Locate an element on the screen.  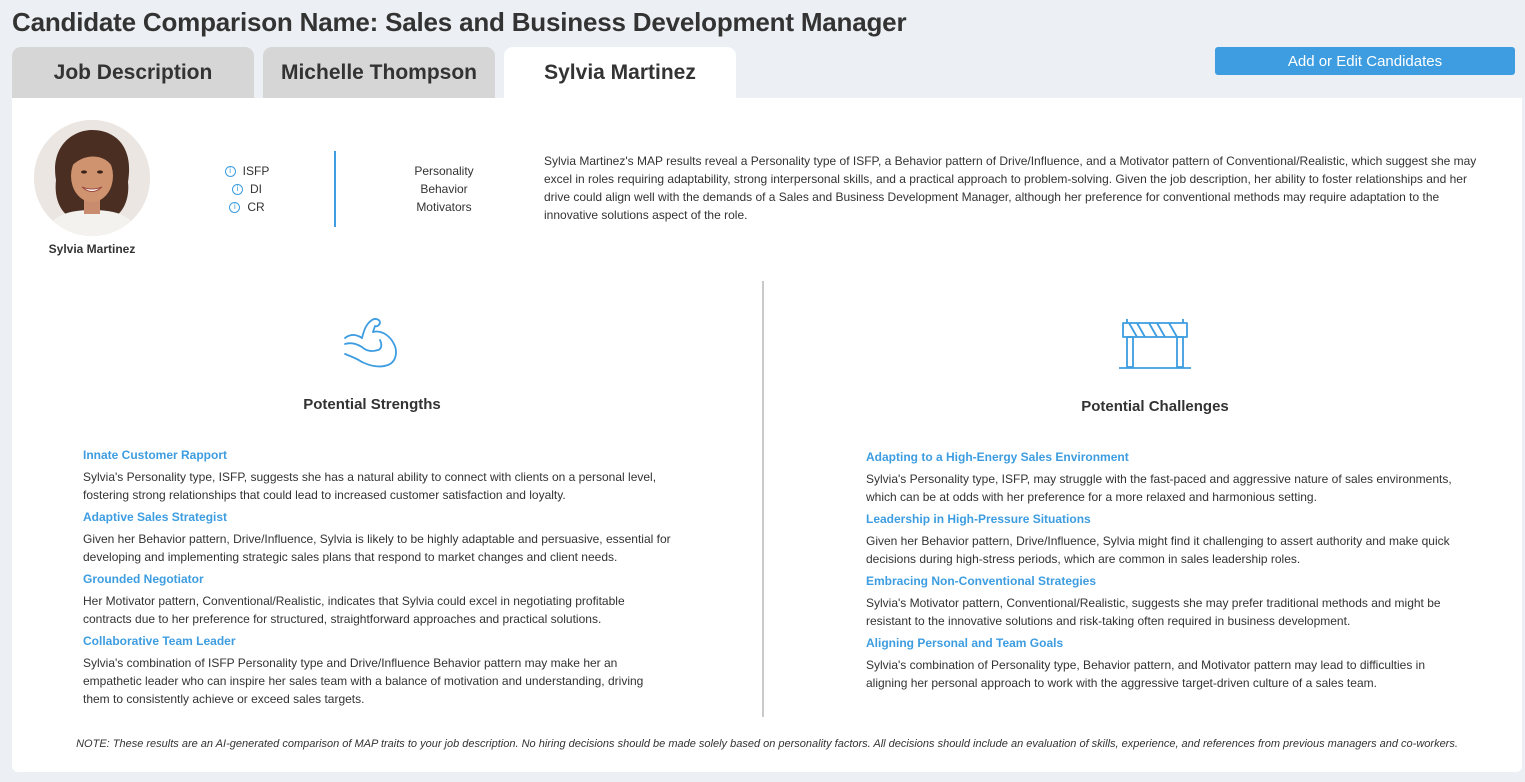
motivator-code: CR is located at coordinates (256, 207).